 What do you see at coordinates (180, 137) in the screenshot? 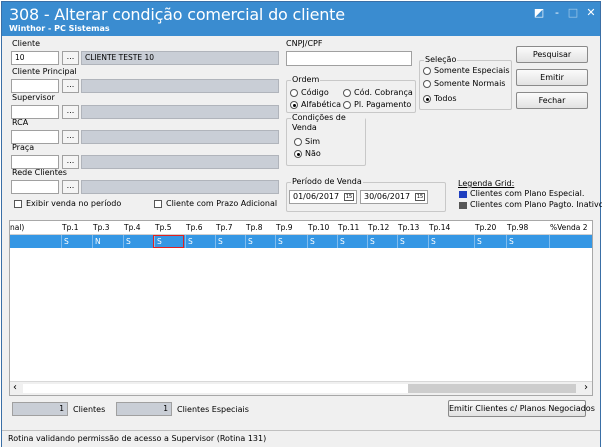
I see `rca-name-field` at bounding box center [180, 137].